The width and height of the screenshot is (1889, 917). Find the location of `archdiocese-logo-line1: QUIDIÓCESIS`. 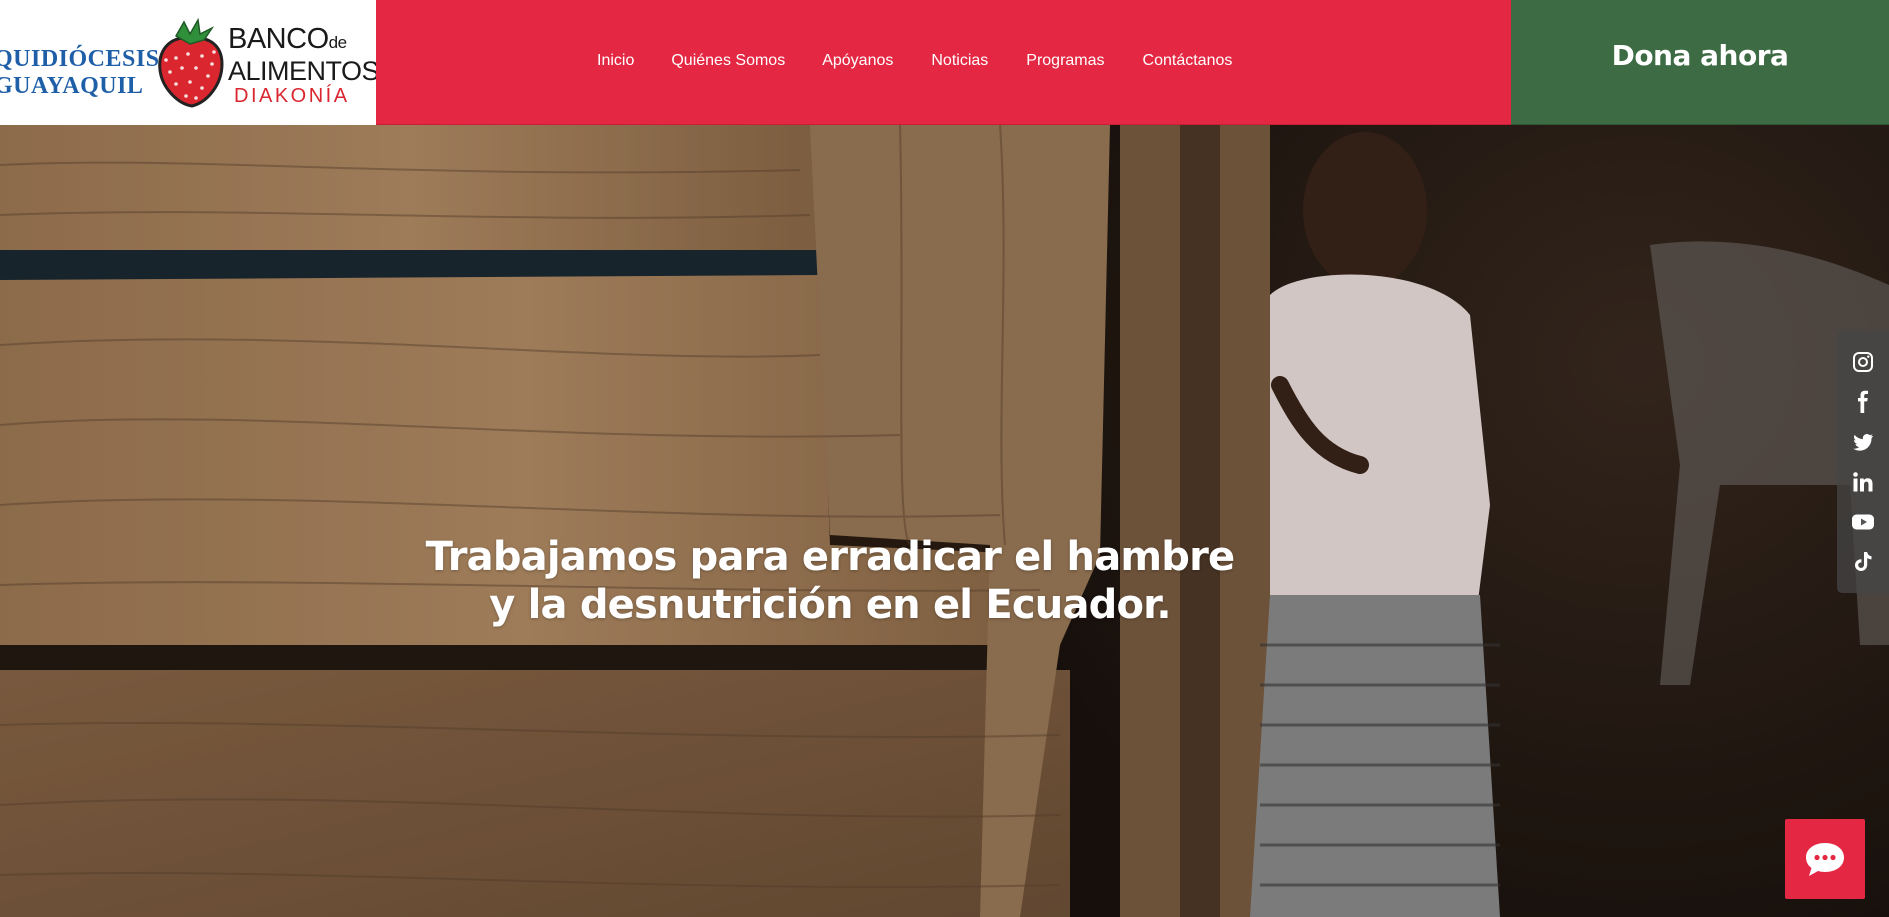

archdiocese-logo-line1: QUIDIÓCESIS is located at coordinates (80, 59).